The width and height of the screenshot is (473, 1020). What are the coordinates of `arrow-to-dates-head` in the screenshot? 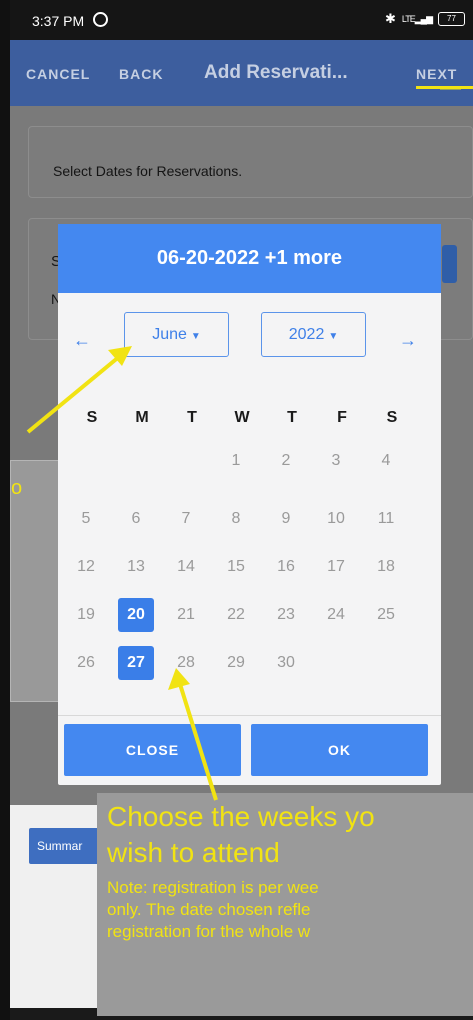 It's located at (179, 679).